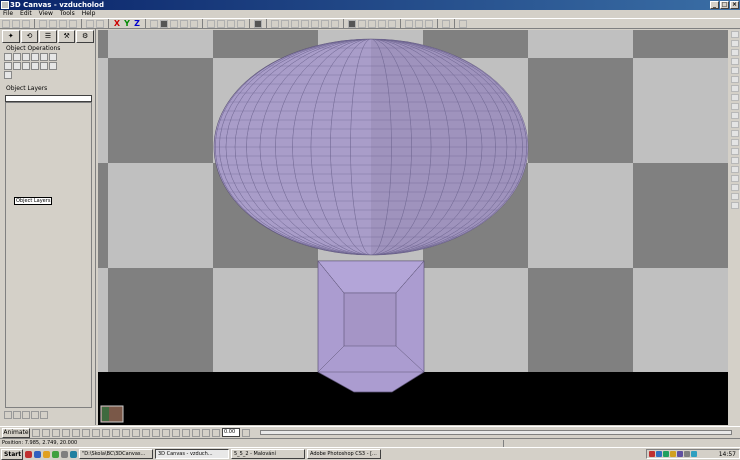 The height and width of the screenshot is (460, 740). I want to click on add-layer-button, so click(8, 415).